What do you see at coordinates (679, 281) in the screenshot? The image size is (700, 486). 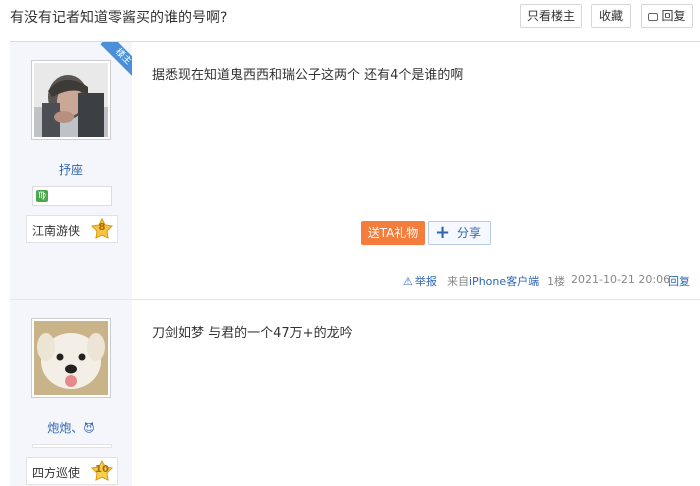 I see `post-reply-link: 回复` at bounding box center [679, 281].